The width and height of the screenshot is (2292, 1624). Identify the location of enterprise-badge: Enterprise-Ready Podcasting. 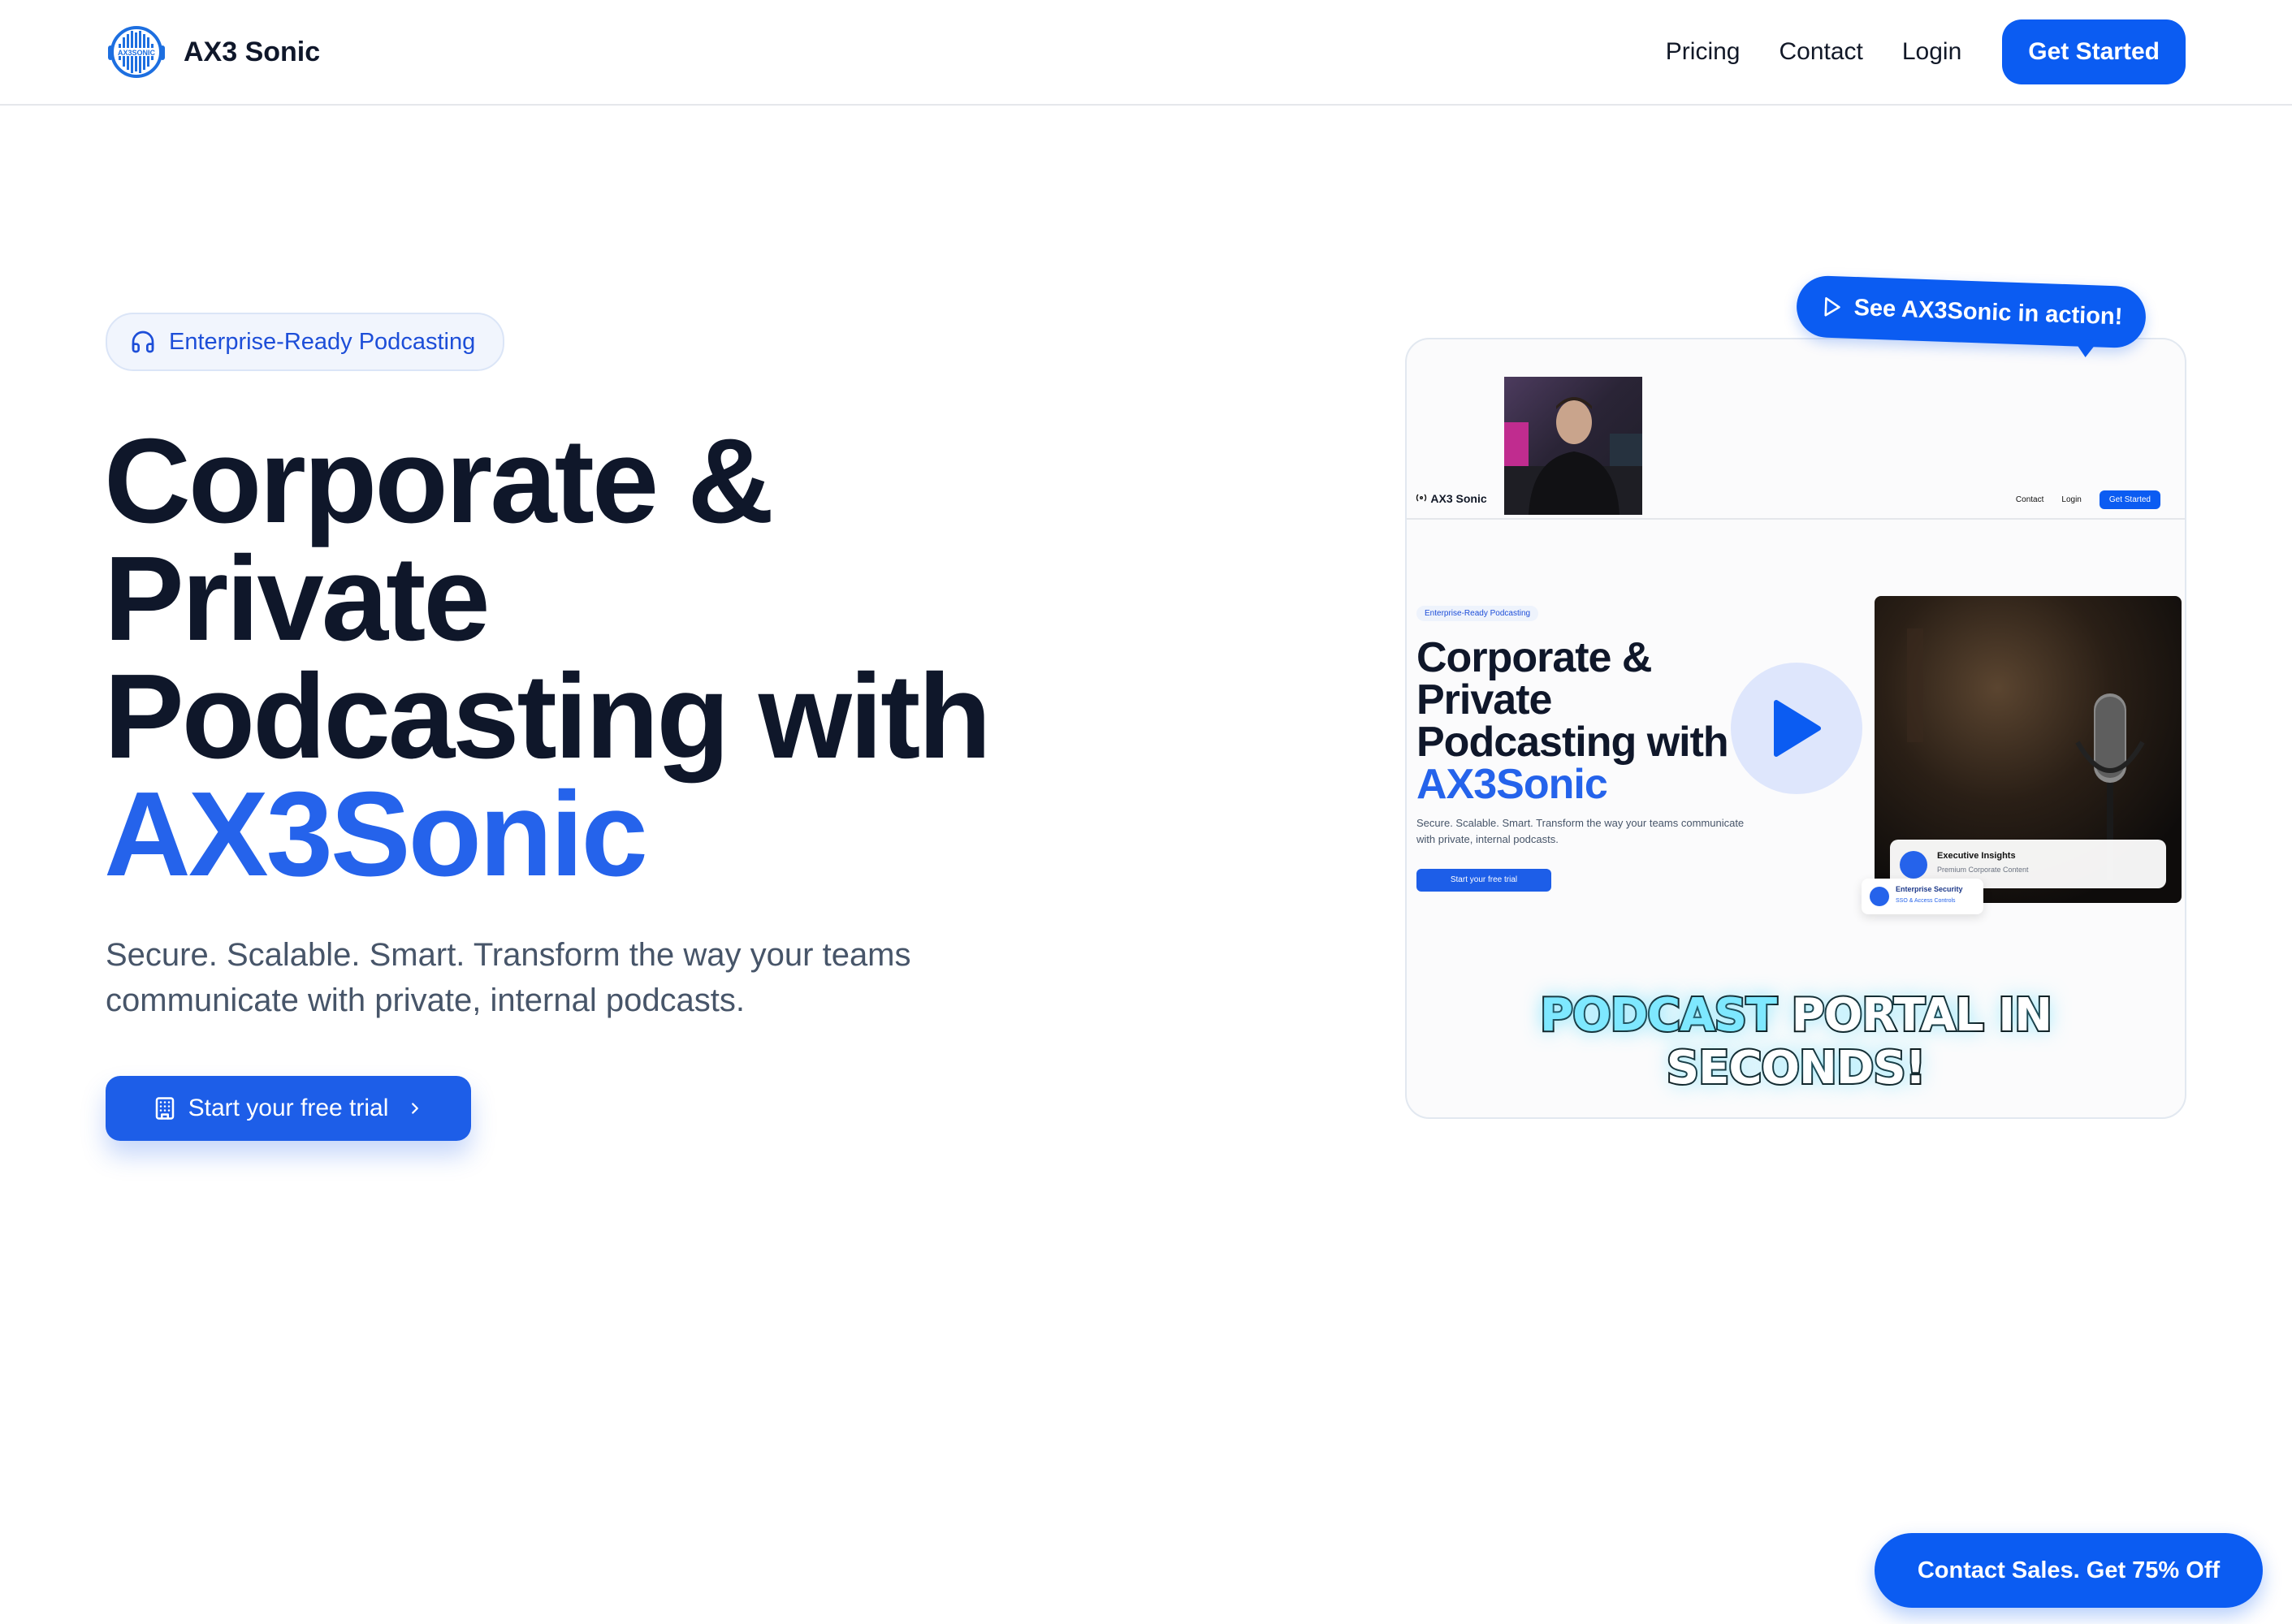
(305, 342).